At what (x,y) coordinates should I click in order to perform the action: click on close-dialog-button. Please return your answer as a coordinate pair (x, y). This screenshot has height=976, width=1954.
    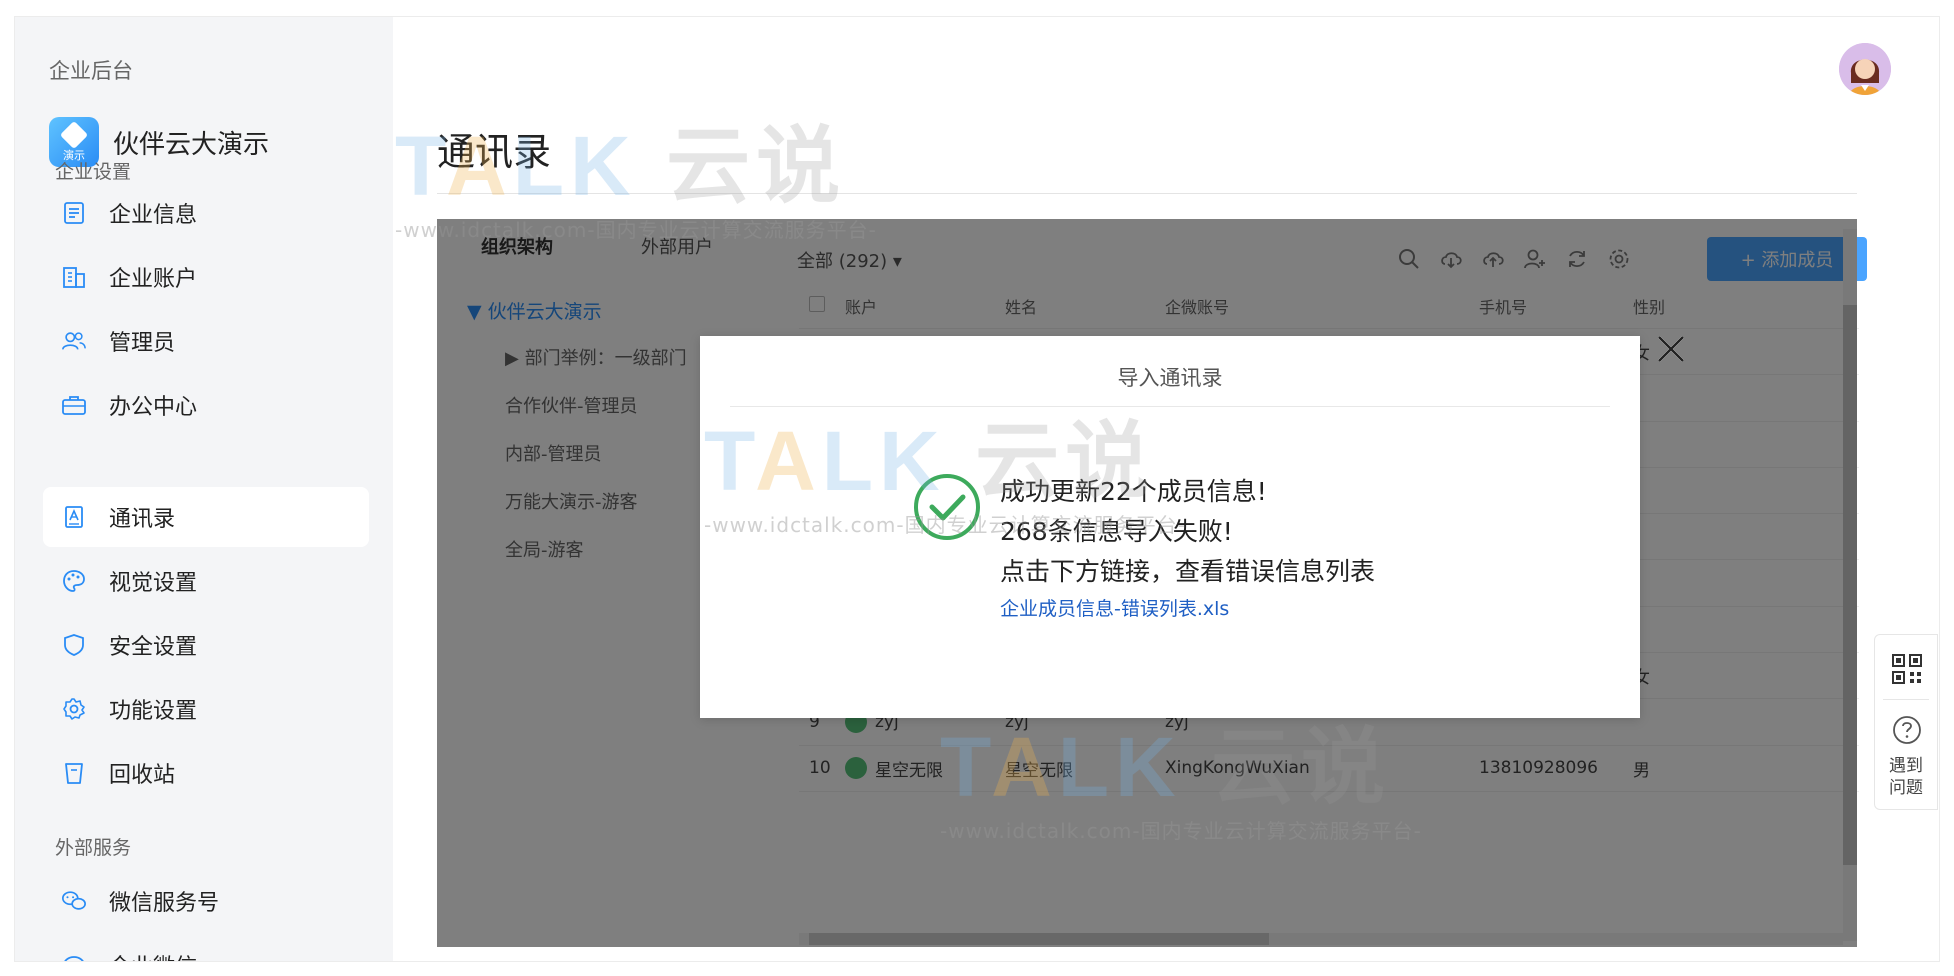
    Looking at the image, I should click on (1671, 349).